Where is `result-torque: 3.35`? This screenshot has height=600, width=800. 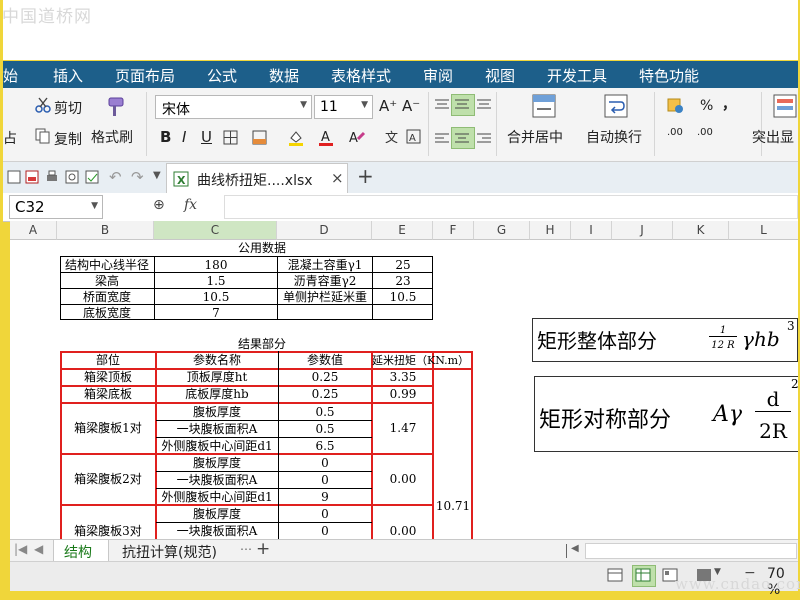 result-torque: 3.35 is located at coordinates (403, 377).